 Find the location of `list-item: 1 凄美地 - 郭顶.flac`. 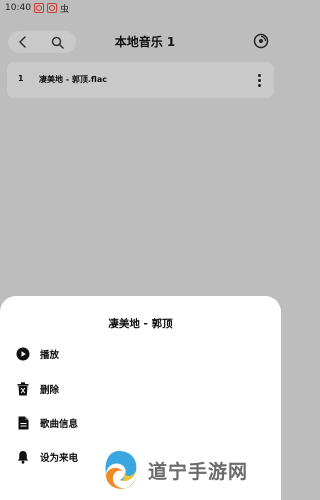

list-item: 1 凄美地 - 郭顶.flac is located at coordinates (140, 80).